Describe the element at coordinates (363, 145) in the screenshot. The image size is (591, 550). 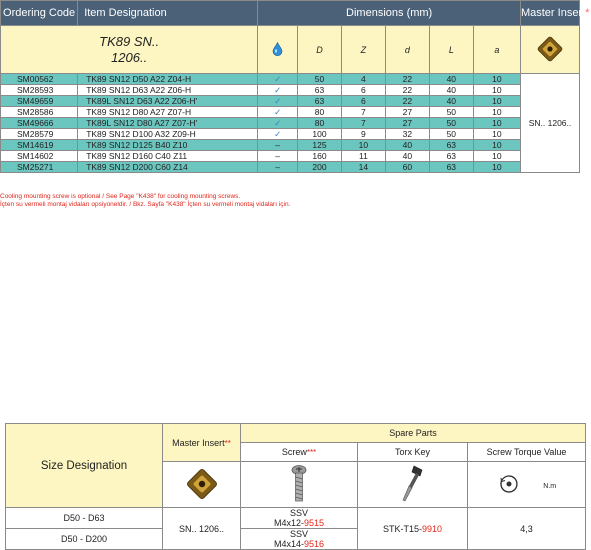
I see `dim-Z: 10` at that location.